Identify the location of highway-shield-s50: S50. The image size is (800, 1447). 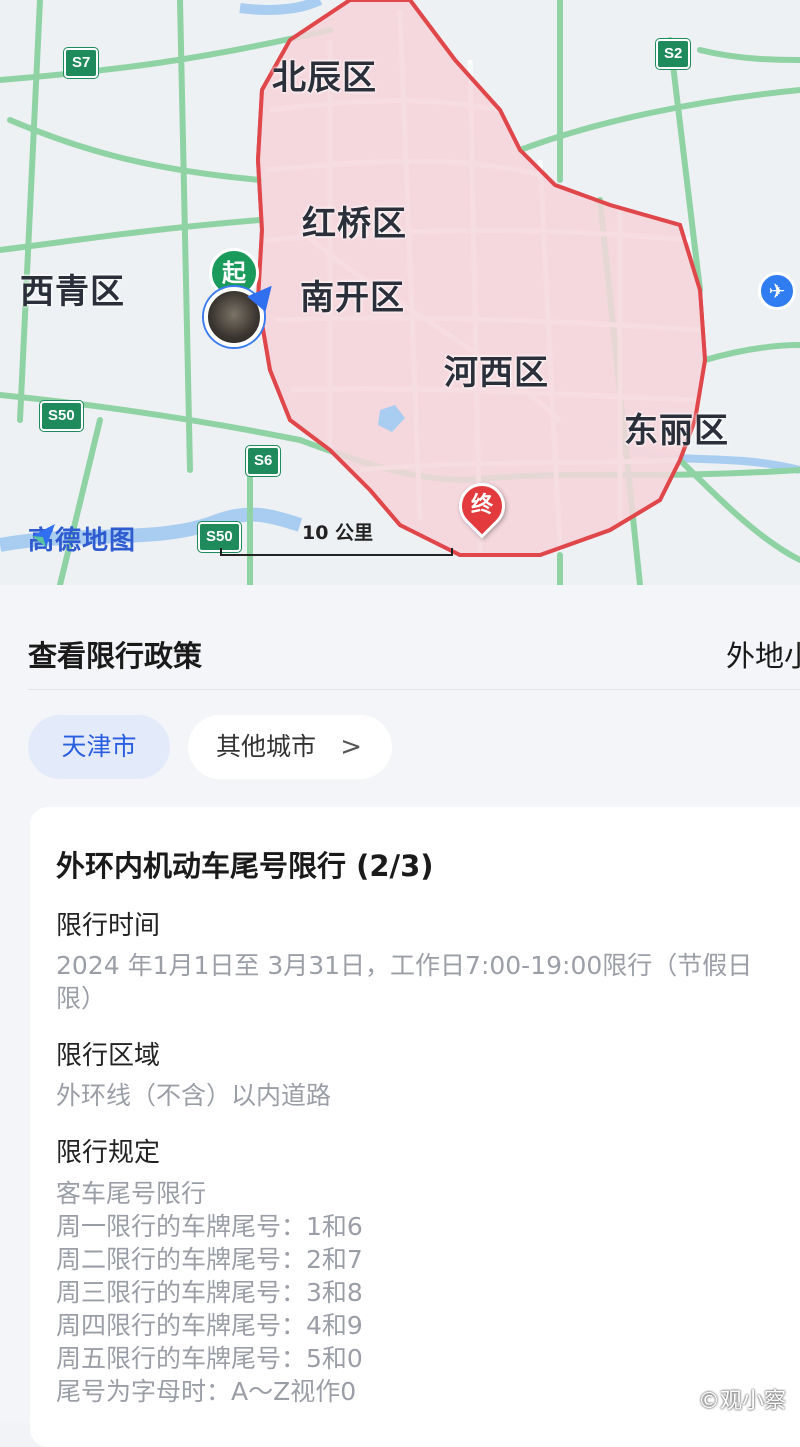
(61, 416).